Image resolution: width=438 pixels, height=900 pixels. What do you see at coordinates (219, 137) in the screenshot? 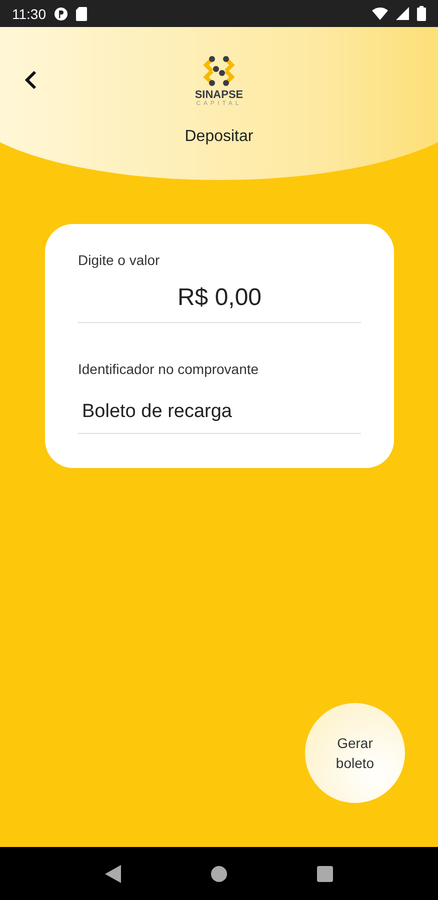
I see `page-title: Depositar` at bounding box center [219, 137].